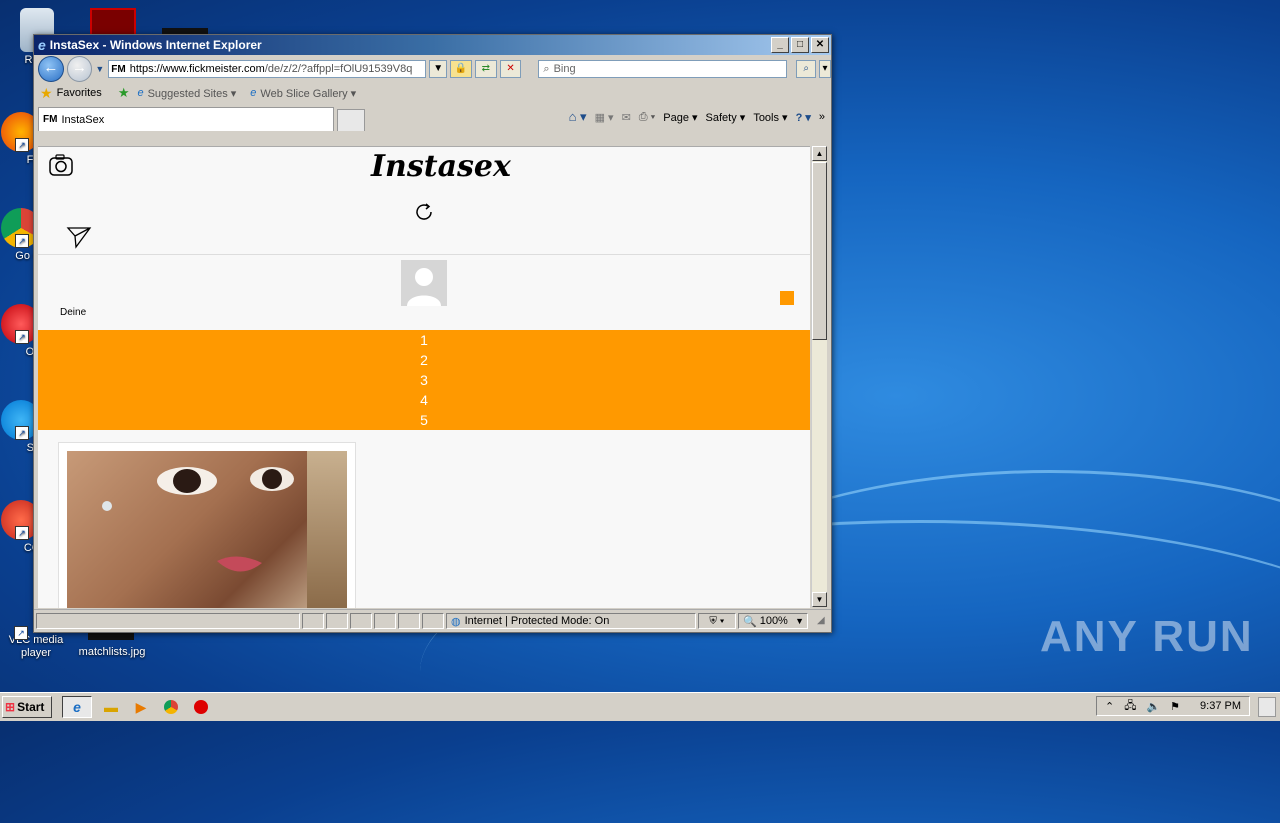  Describe the element at coordinates (770, 117) in the screenshot. I see `tools-menu: Tools ▾` at that location.